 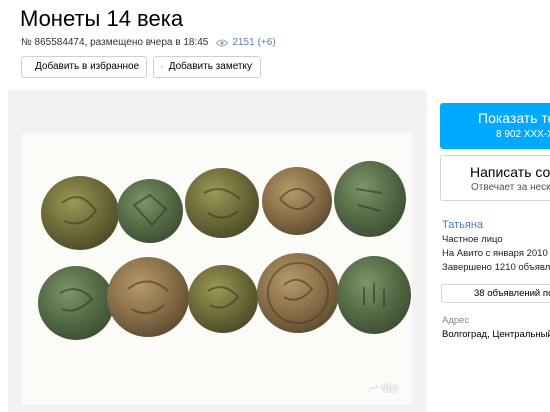 I want to click on write-message-button: Написать соо Отвечает за неско, so click(x=495, y=178).